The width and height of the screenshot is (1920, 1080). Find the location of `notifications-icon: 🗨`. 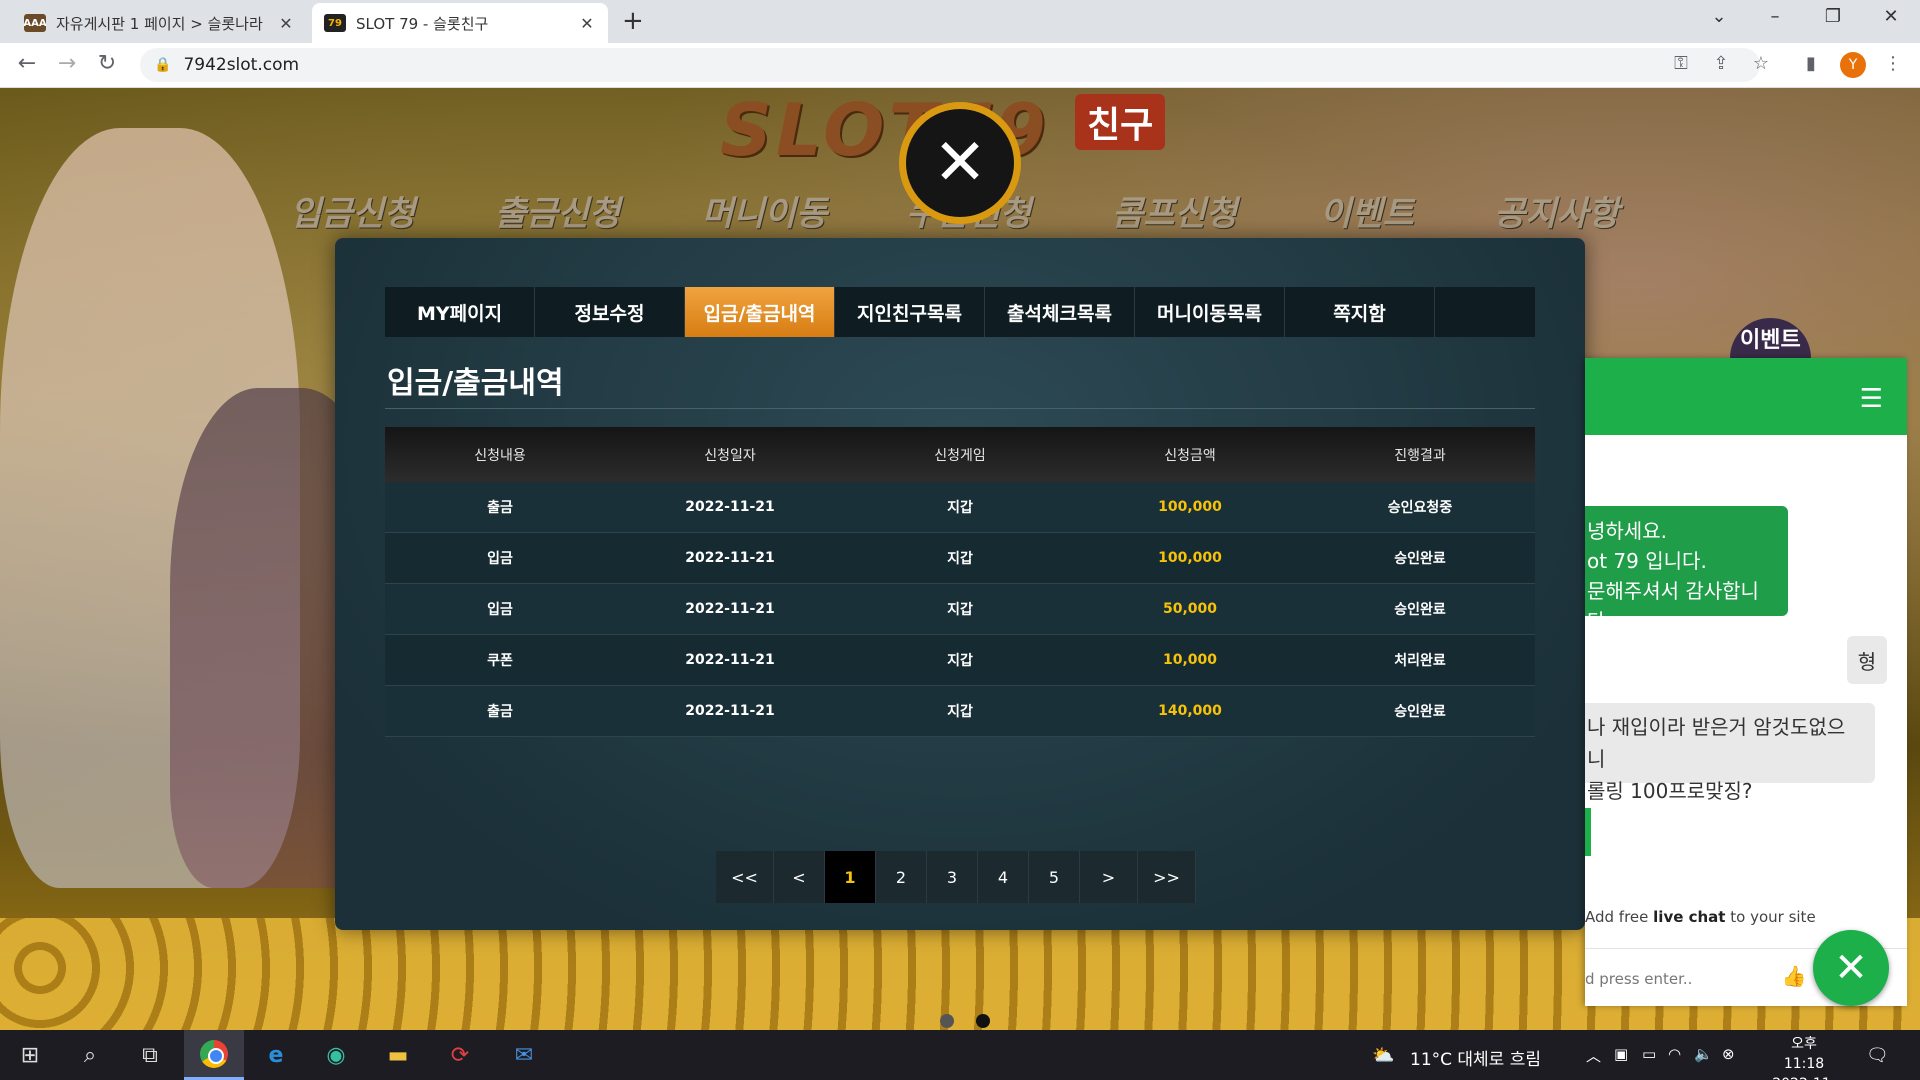

notifications-icon: 🗨 is located at coordinates (1877, 1055).